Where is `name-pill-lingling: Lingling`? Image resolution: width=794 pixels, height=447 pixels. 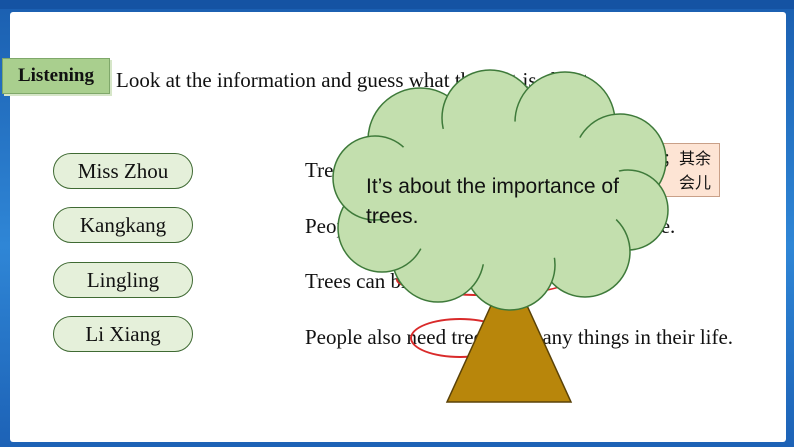 name-pill-lingling: Lingling is located at coordinates (123, 280).